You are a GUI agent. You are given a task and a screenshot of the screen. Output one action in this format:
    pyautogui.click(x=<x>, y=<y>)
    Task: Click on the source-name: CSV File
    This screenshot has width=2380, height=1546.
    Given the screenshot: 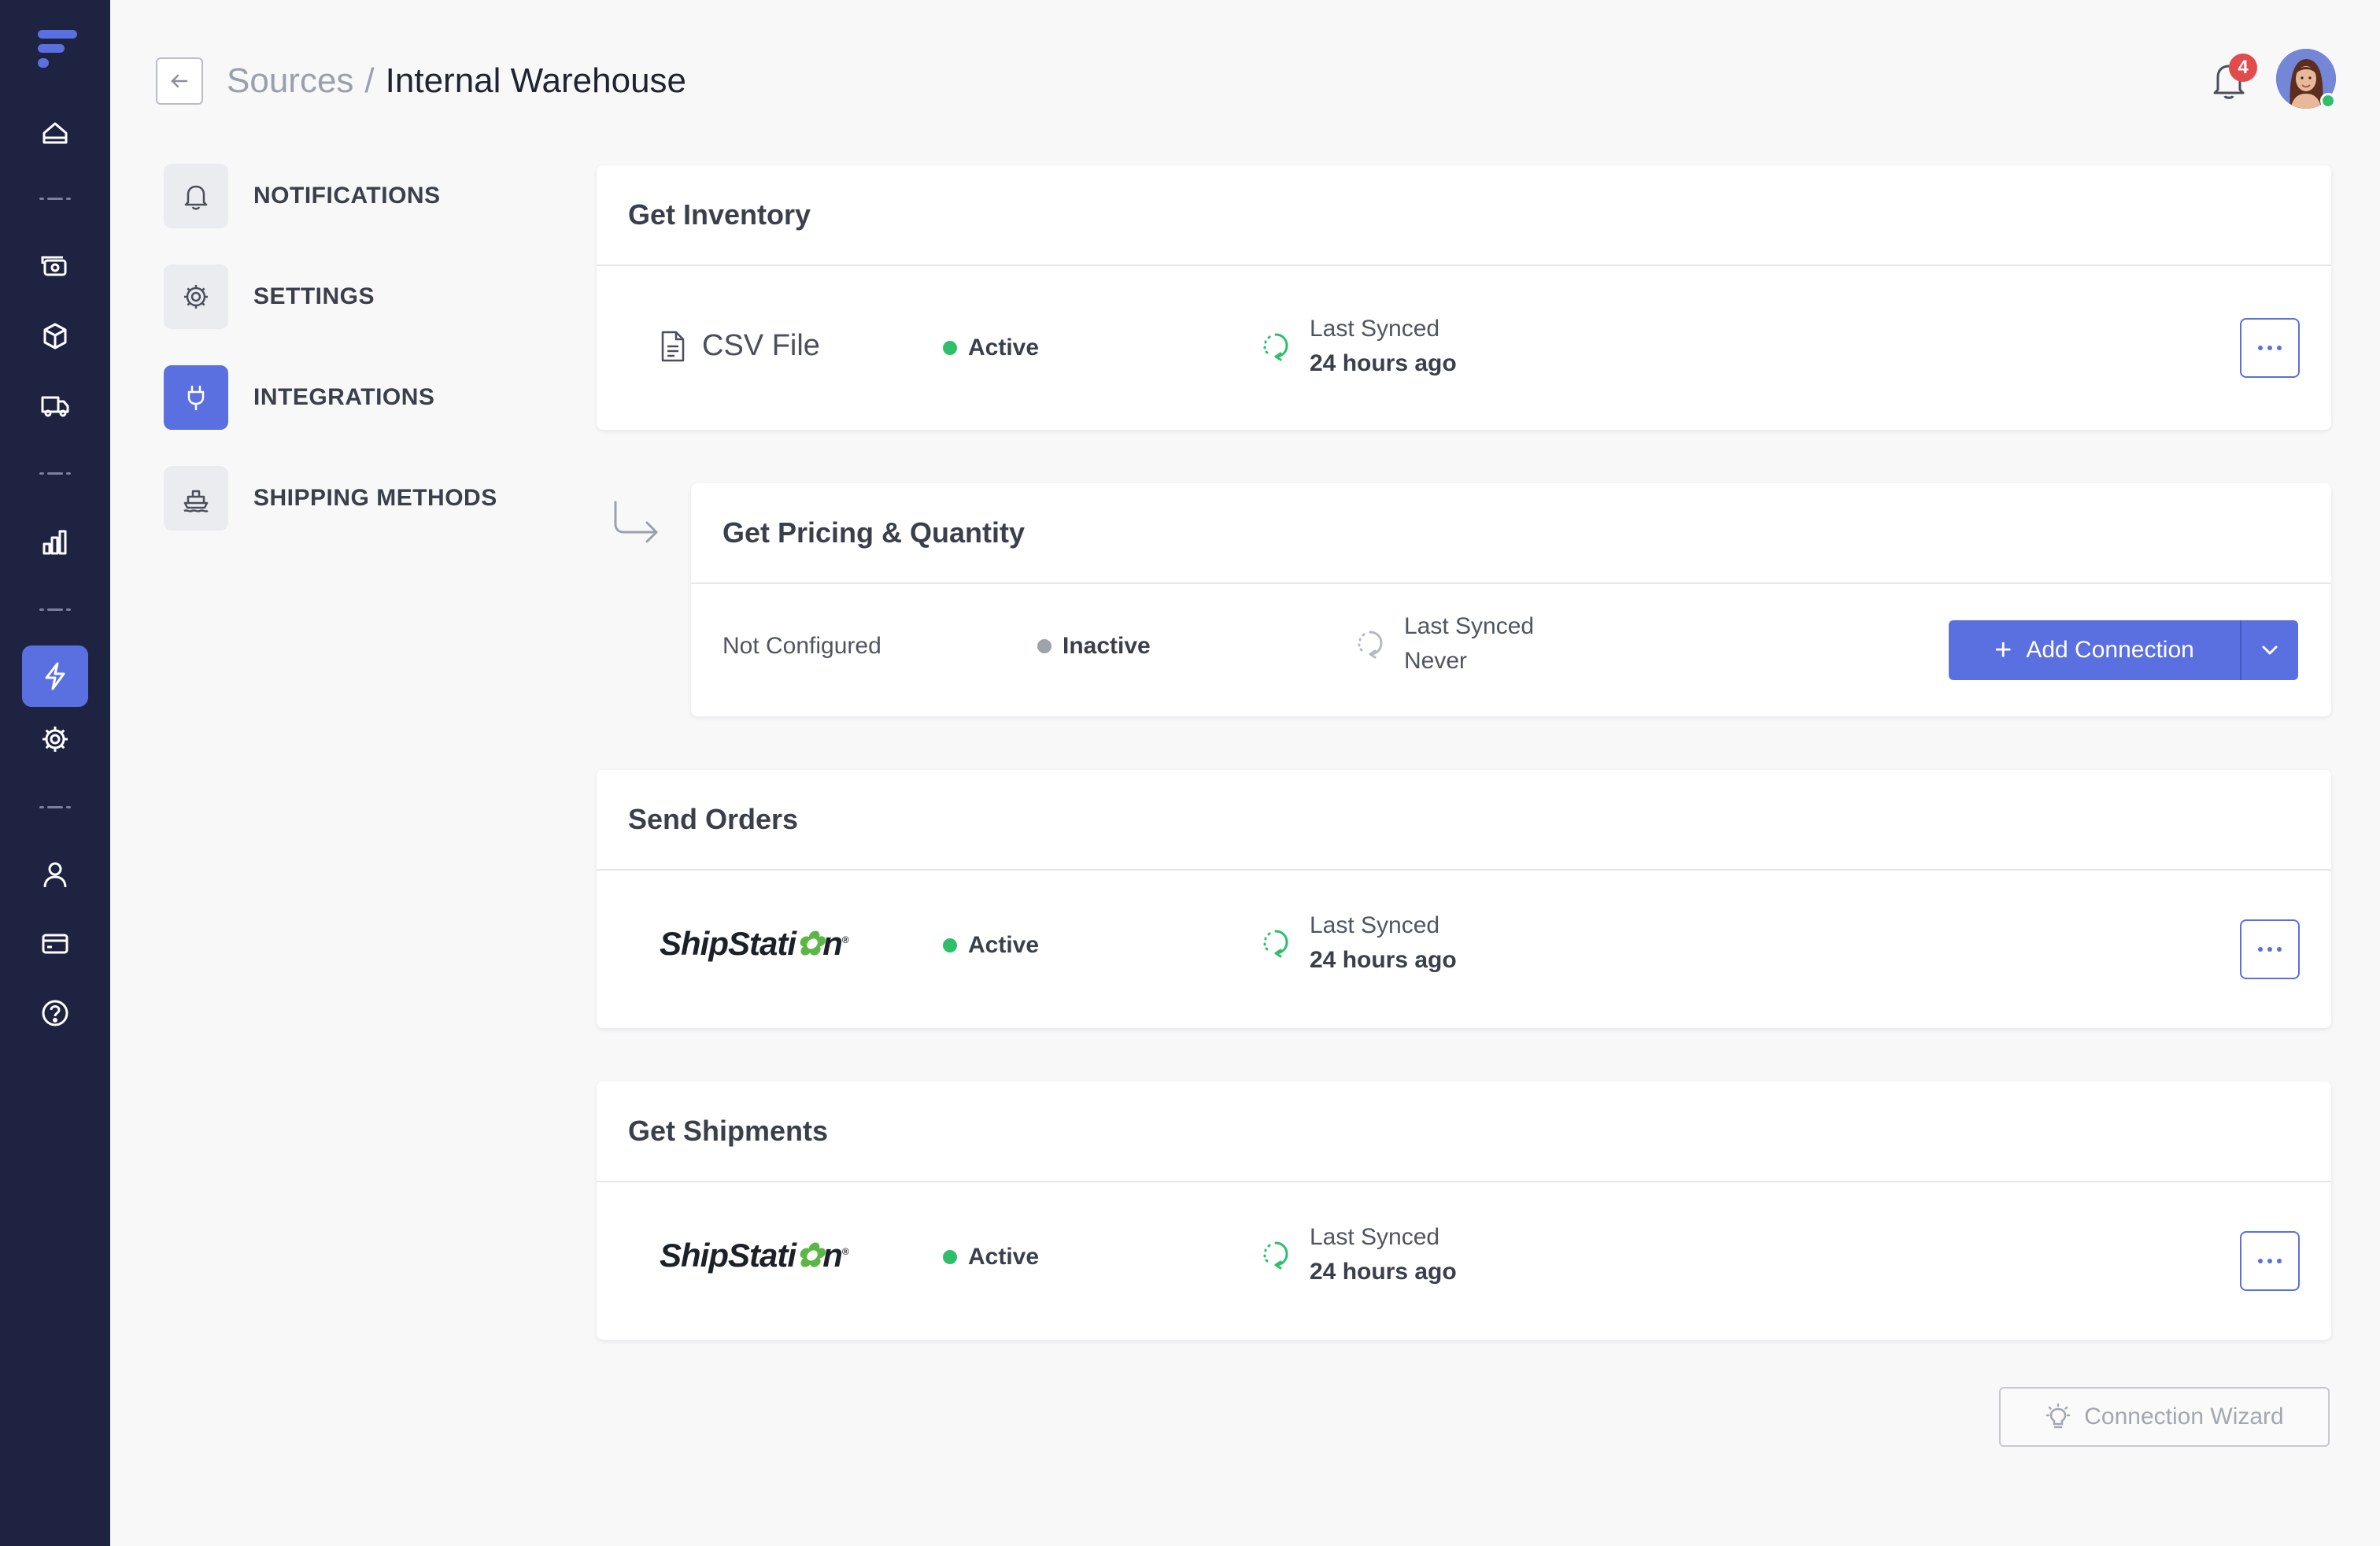 What is the action you would take?
    pyautogui.click(x=761, y=345)
    